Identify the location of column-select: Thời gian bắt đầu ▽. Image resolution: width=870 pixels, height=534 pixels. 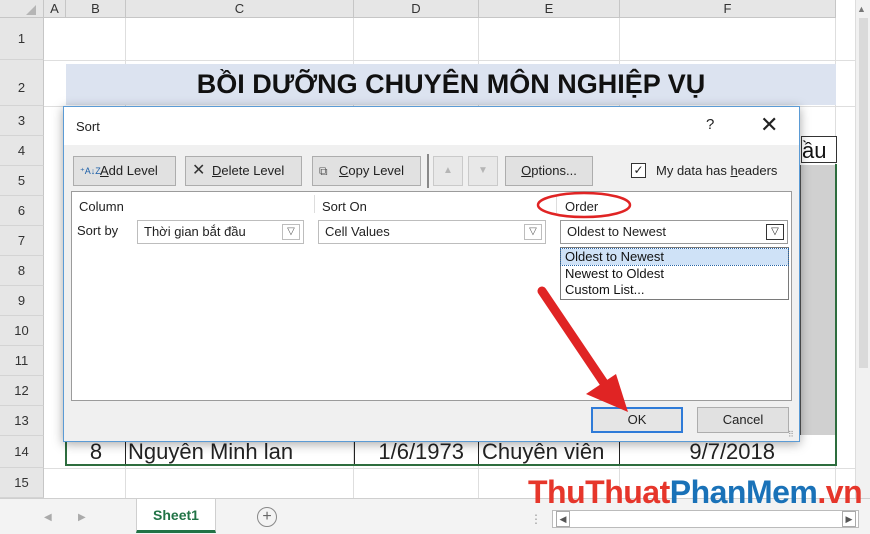
(220, 232).